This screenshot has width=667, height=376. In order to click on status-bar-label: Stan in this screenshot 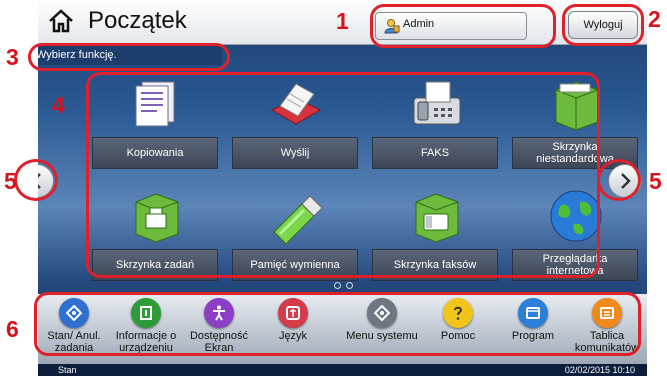, I will do `click(67, 370)`.